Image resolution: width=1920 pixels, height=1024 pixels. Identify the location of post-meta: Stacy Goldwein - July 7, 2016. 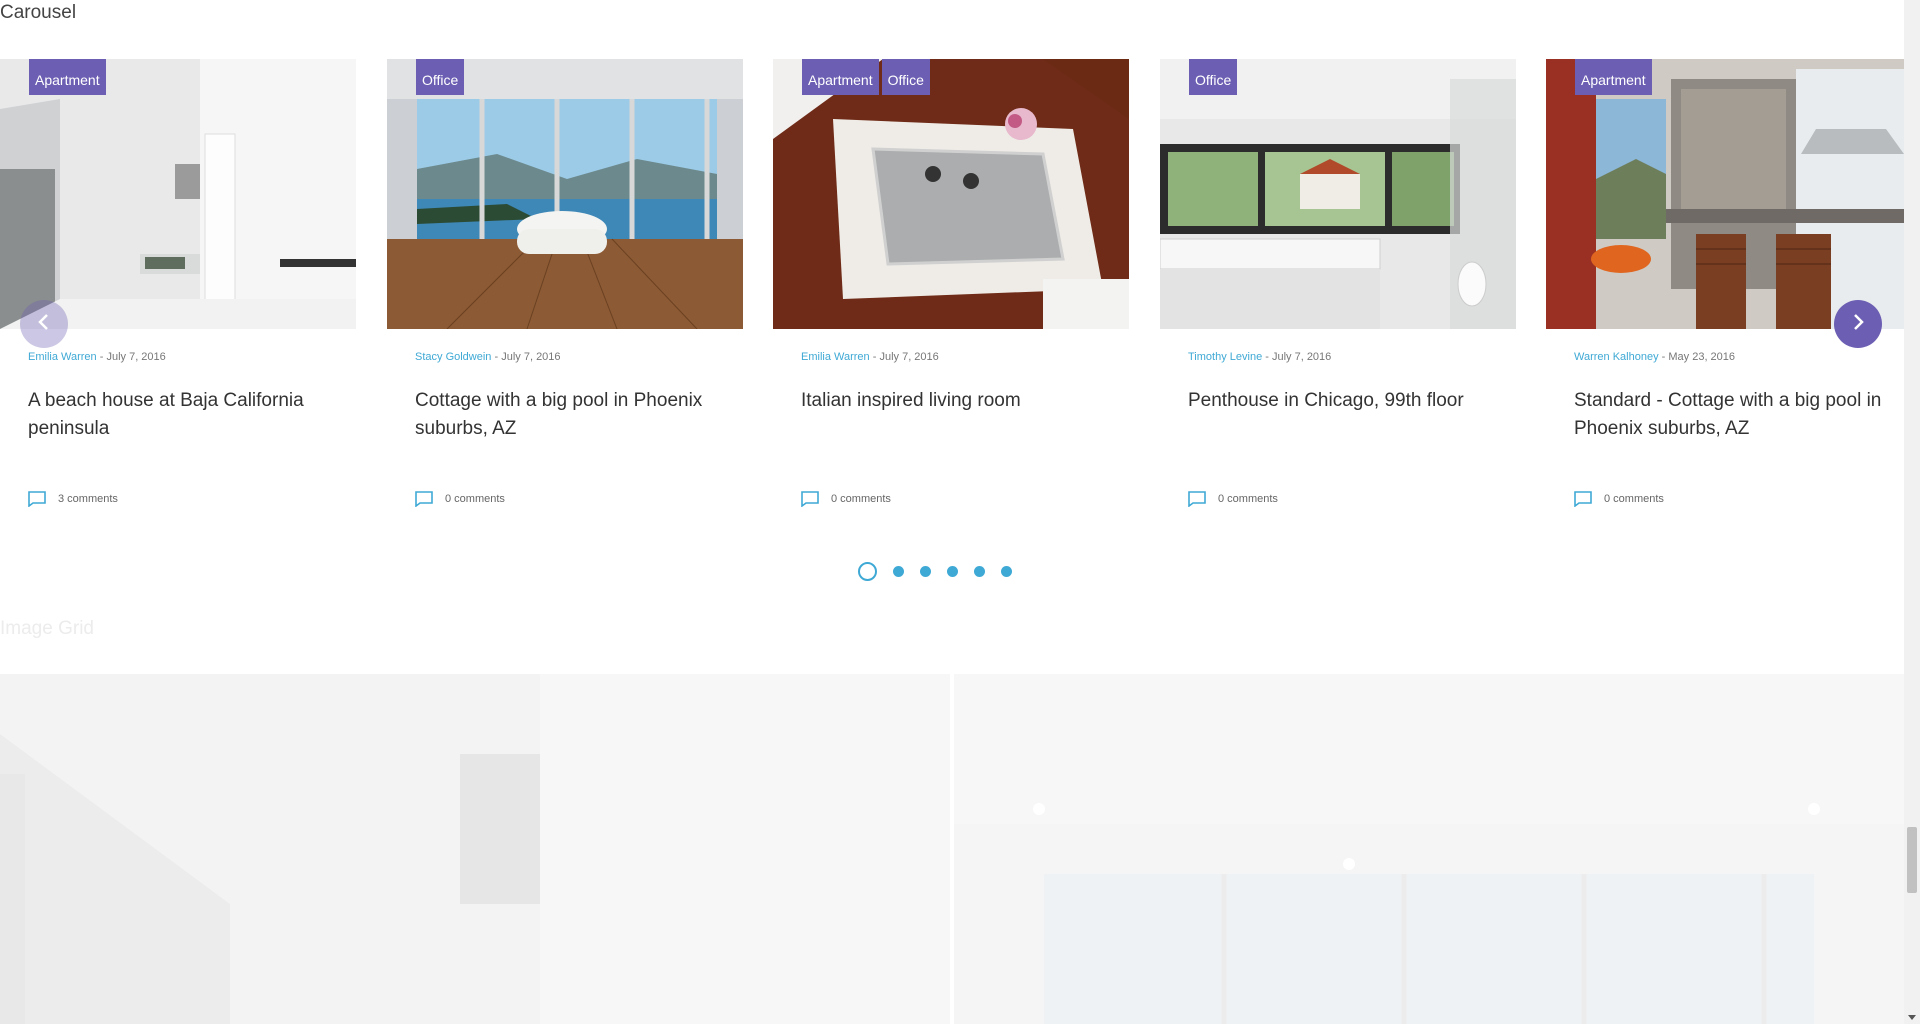
(488, 357).